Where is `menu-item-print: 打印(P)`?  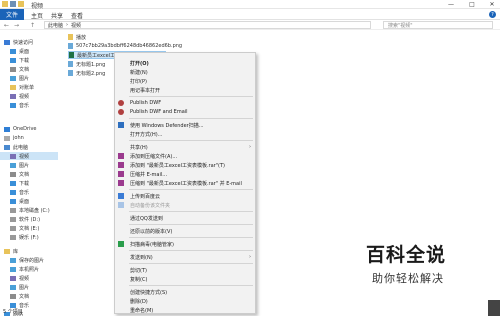 menu-item-print: 打印(P) is located at coordinates (185, 81).